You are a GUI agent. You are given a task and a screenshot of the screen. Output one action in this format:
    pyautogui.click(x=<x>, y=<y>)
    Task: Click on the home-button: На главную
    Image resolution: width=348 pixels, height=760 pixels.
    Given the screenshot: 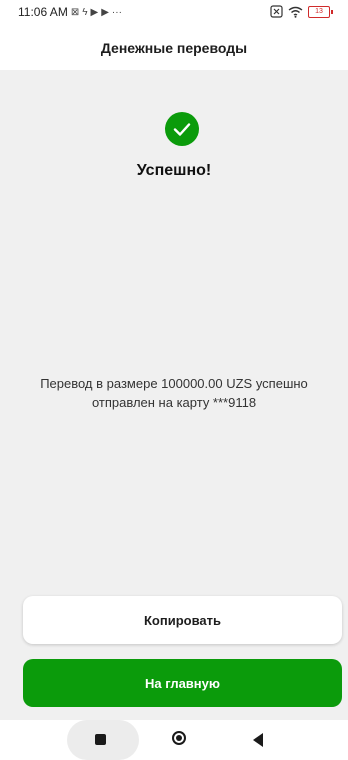 What is the action you would take?
    pyautogui.click(x=182, y=683)
    